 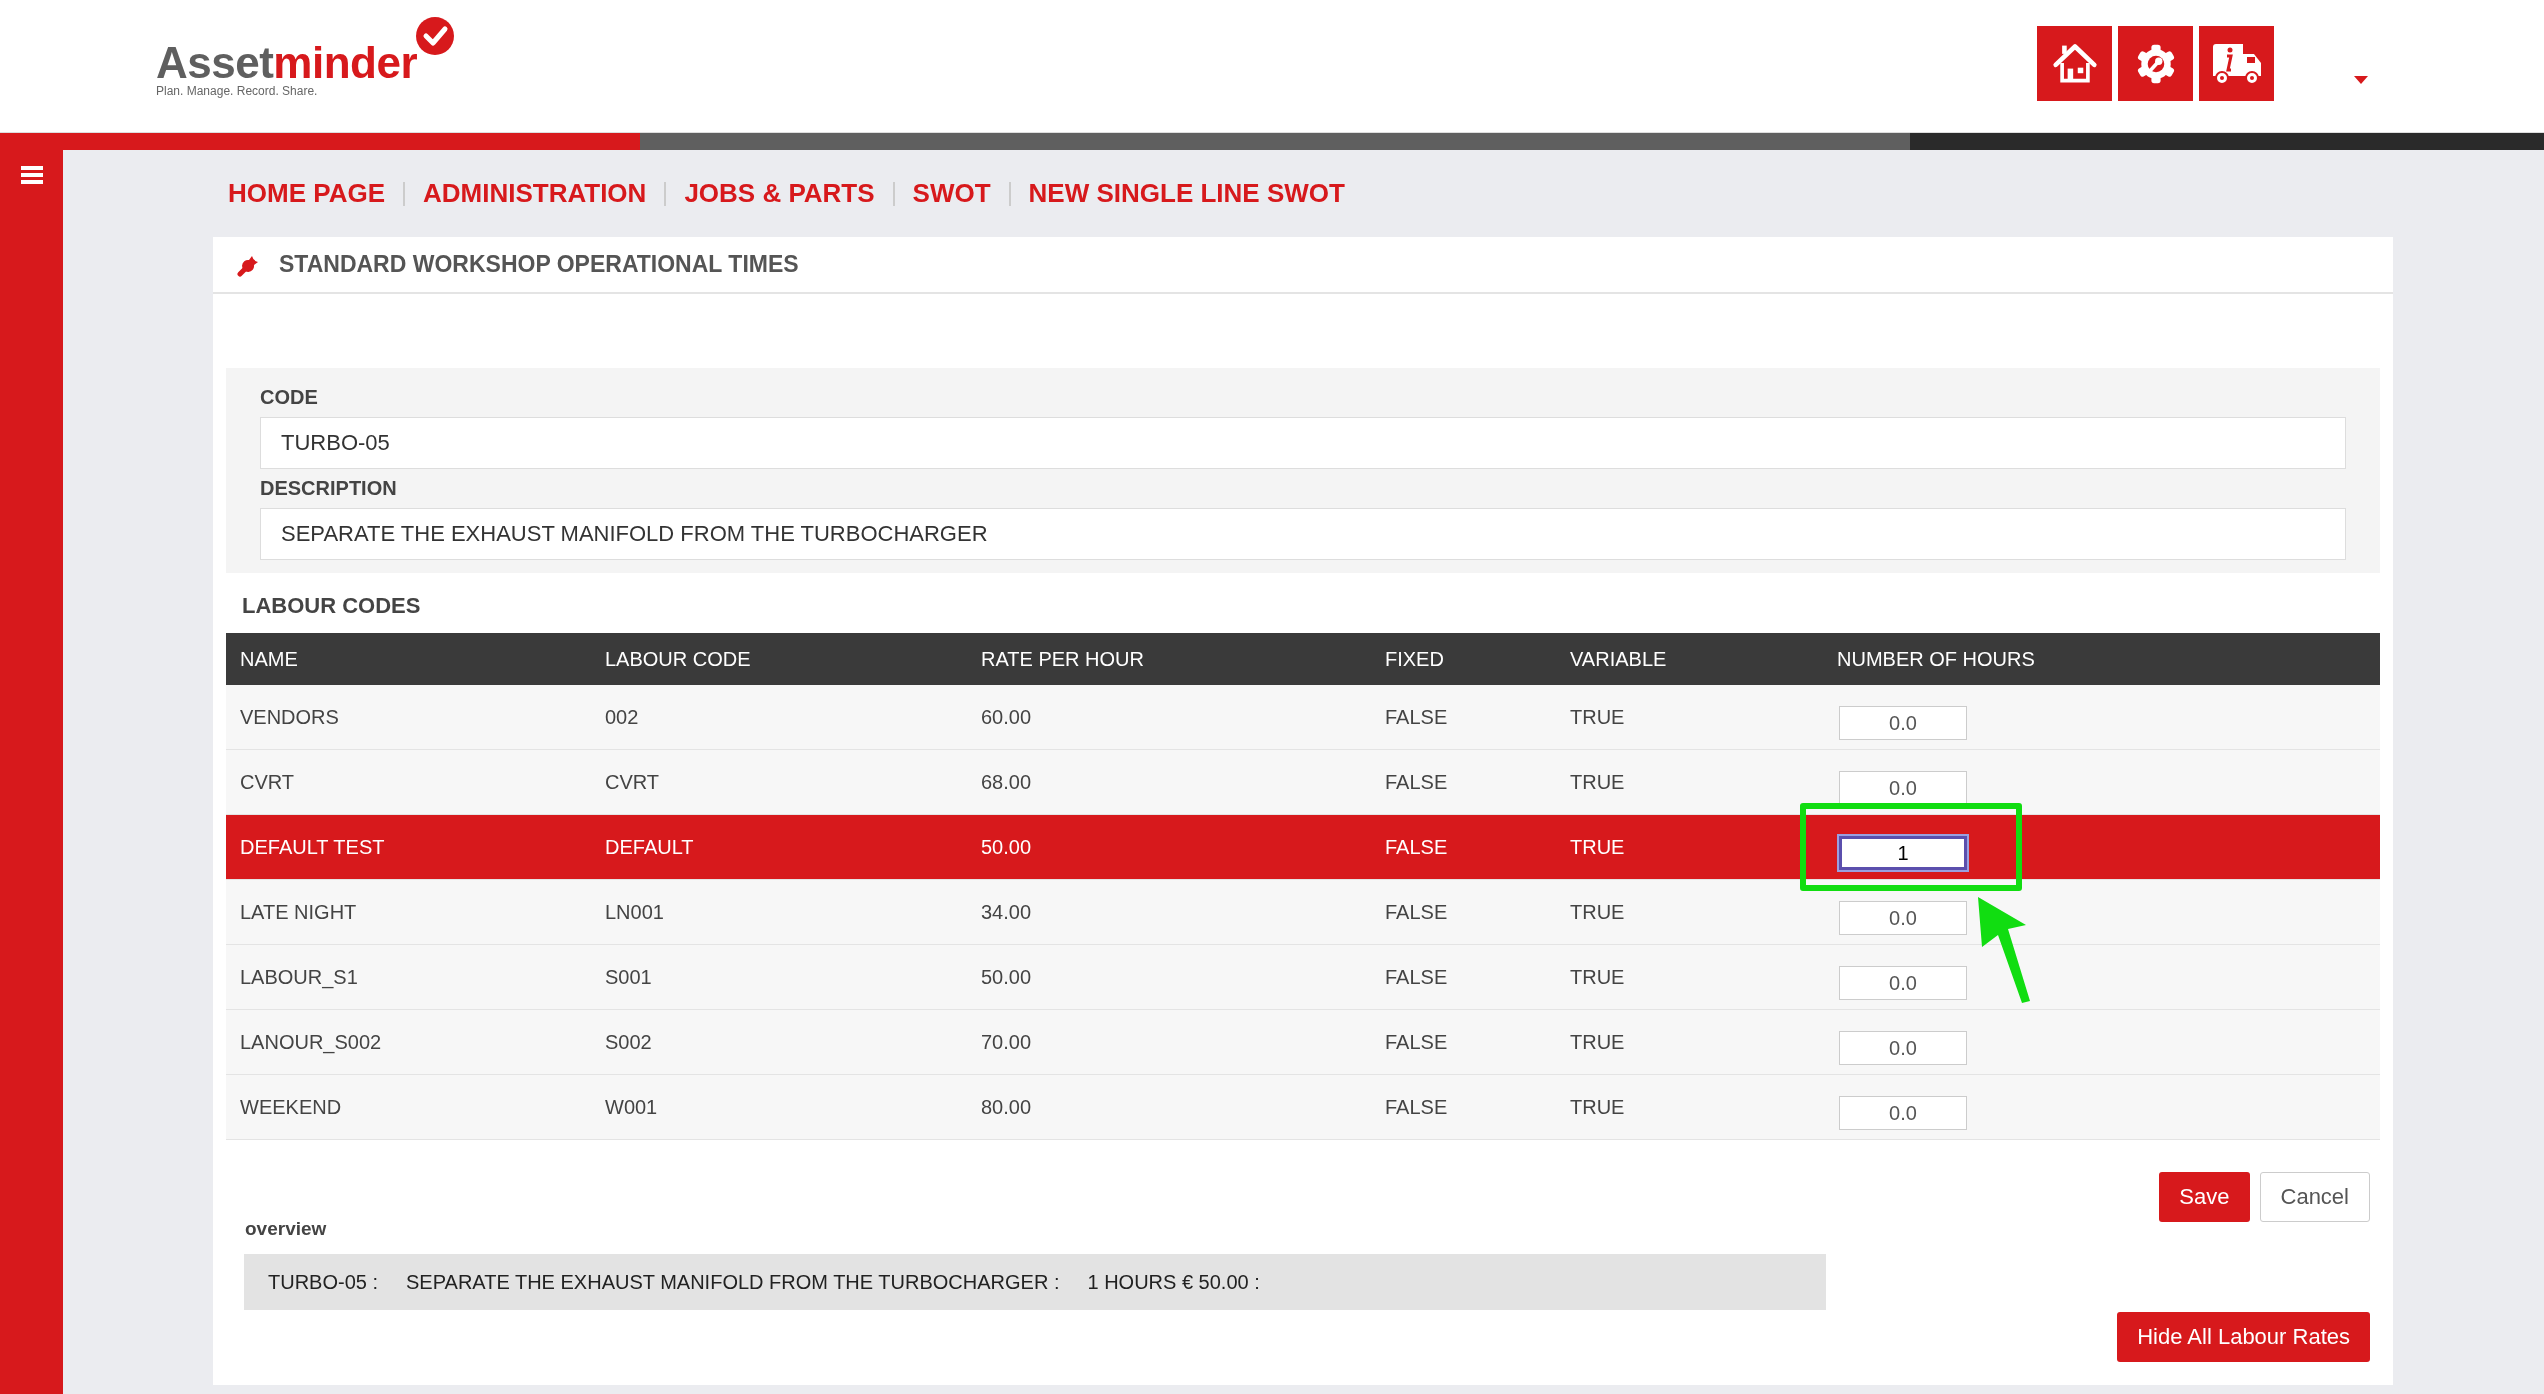 What do you see at coordinates (2243, 1337) in the screenshot?
I see `hide-labour-rates-button: Hide All Labour Rates` at bounding box center [2243, 1337].